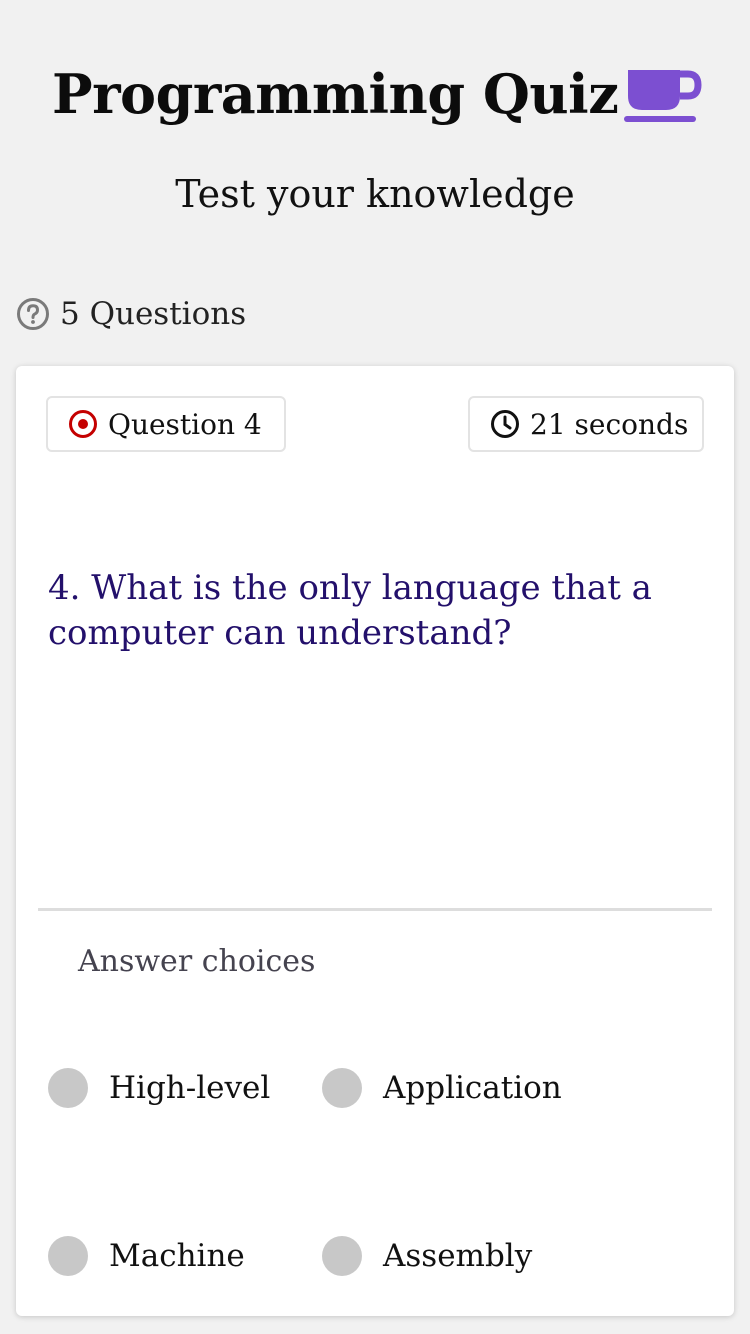  Describe the element at coordinates (335, 94) in the screenshot. I see `page-title: Programming Quiz` at that location.